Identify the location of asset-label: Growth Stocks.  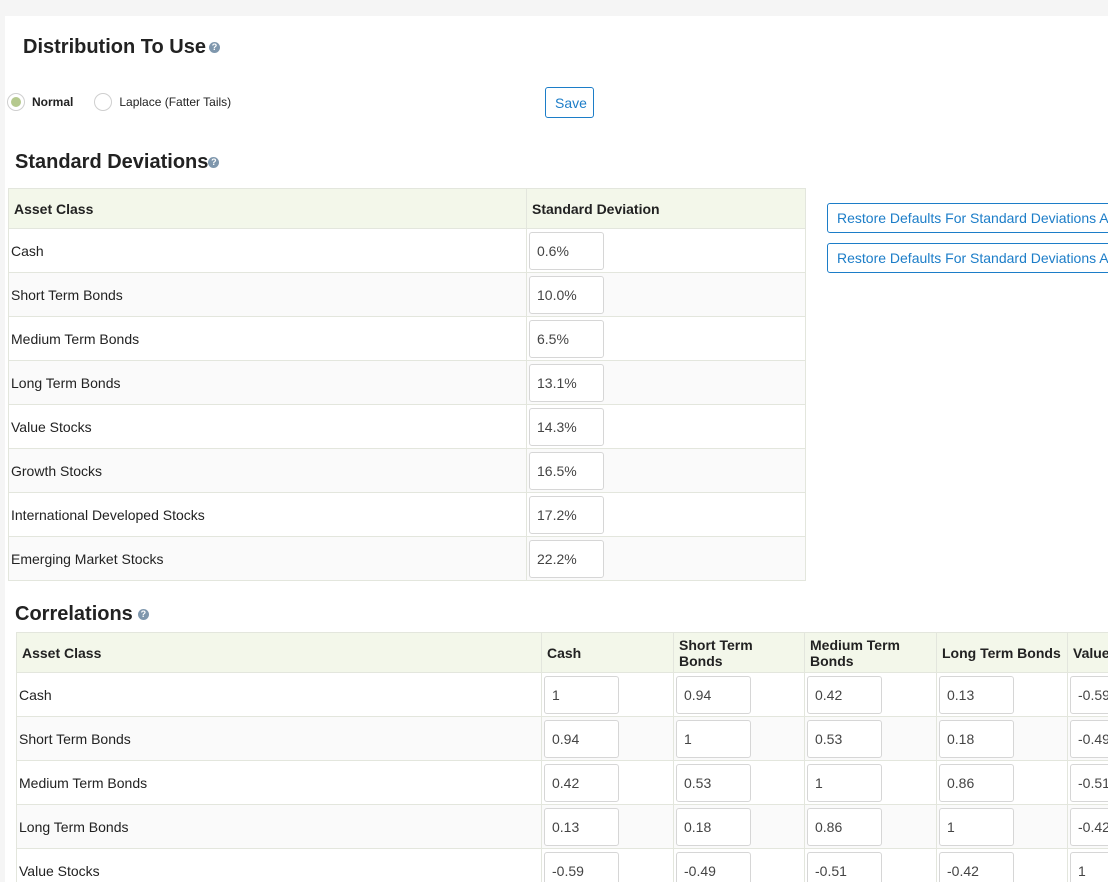
(267, 470).